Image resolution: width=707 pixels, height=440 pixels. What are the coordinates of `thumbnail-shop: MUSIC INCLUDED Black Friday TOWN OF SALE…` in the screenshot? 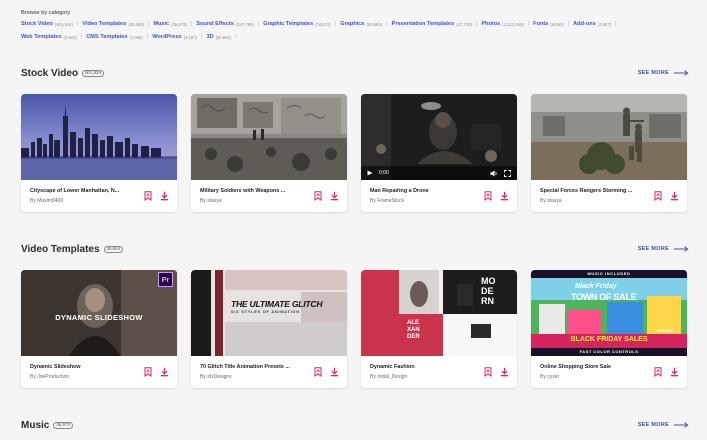 It's located at (609, 313).